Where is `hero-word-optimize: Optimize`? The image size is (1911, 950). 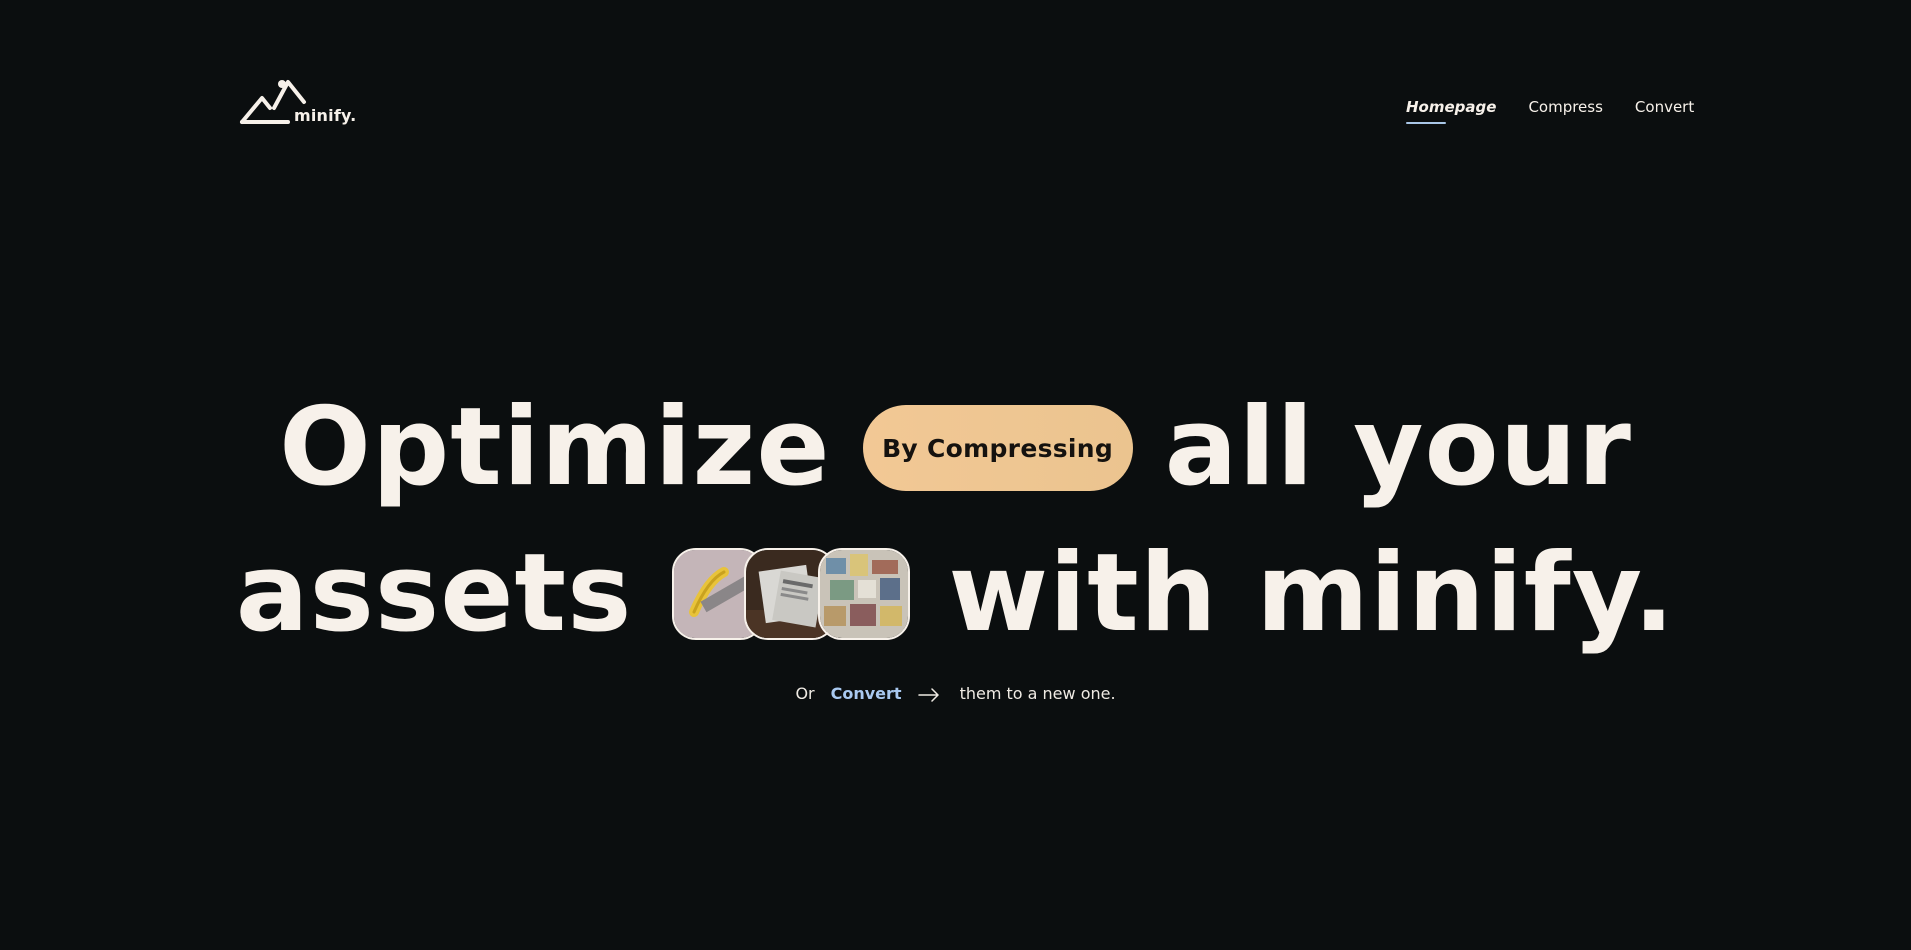
hero-word-optimize: Optimize is located at coordinates (555, 447).